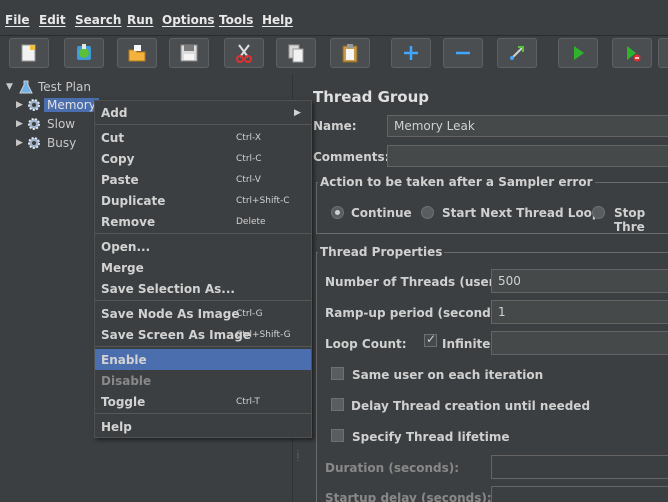 The width and height of the screenshot is (668, 502). Describe the element at coordinates (527, 126) in the screenshot. I see `name-field: Memory Leak` at that location.